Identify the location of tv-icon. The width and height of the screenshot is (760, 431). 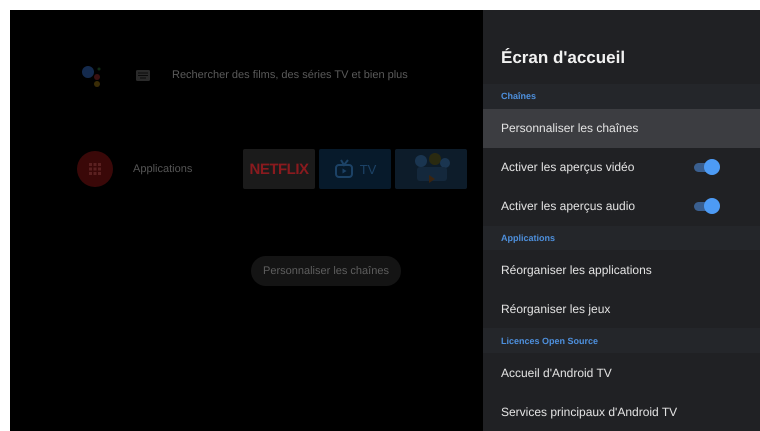
(344, 169).